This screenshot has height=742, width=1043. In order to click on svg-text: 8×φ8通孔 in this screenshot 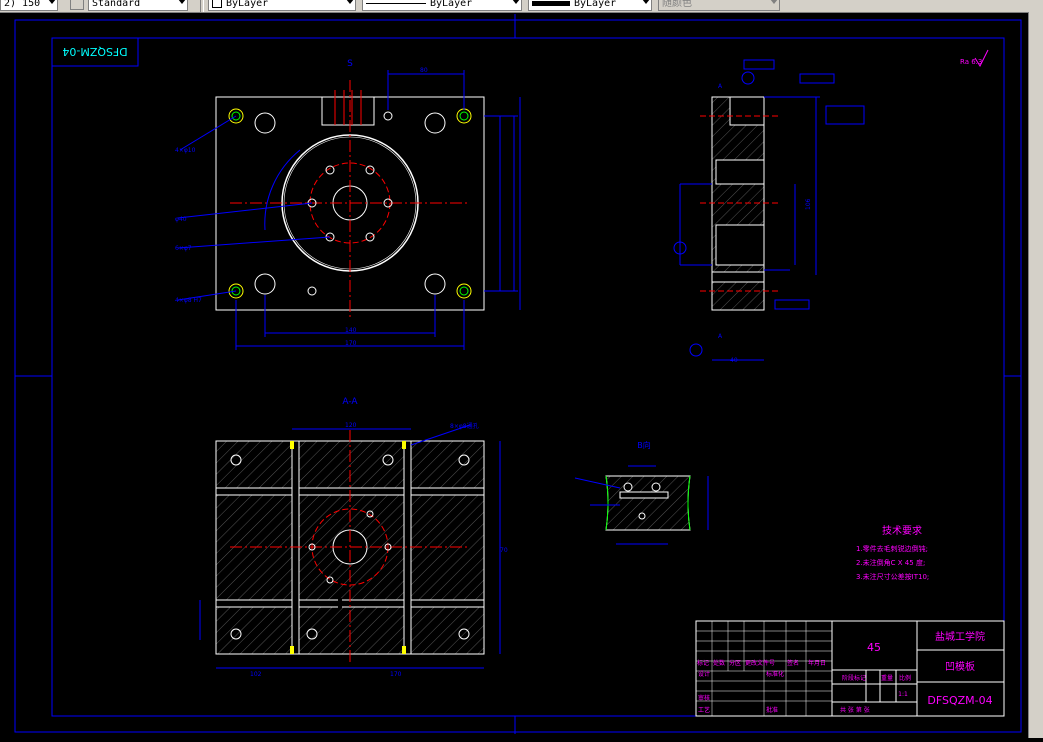, I will do `click(464, 426)`.